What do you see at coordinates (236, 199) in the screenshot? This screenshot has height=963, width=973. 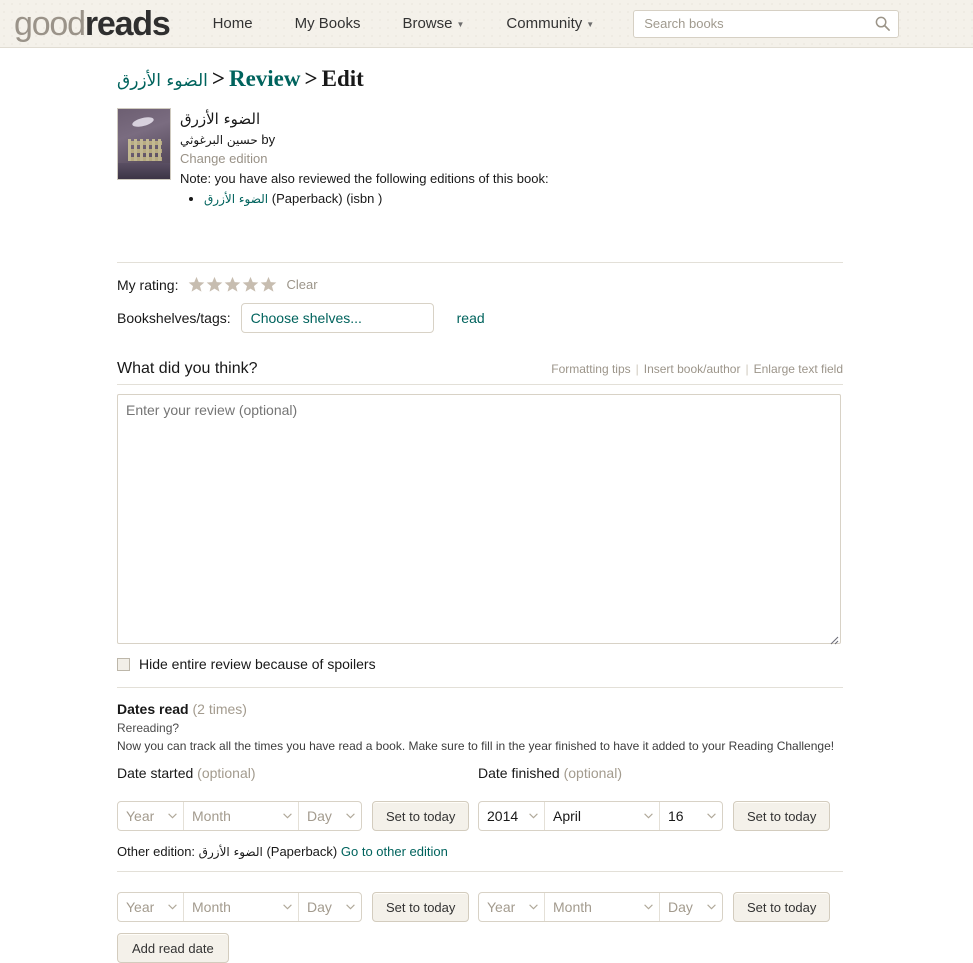 I see `edition-link: الضوء الأزرق` at bounding box center [236, 199].